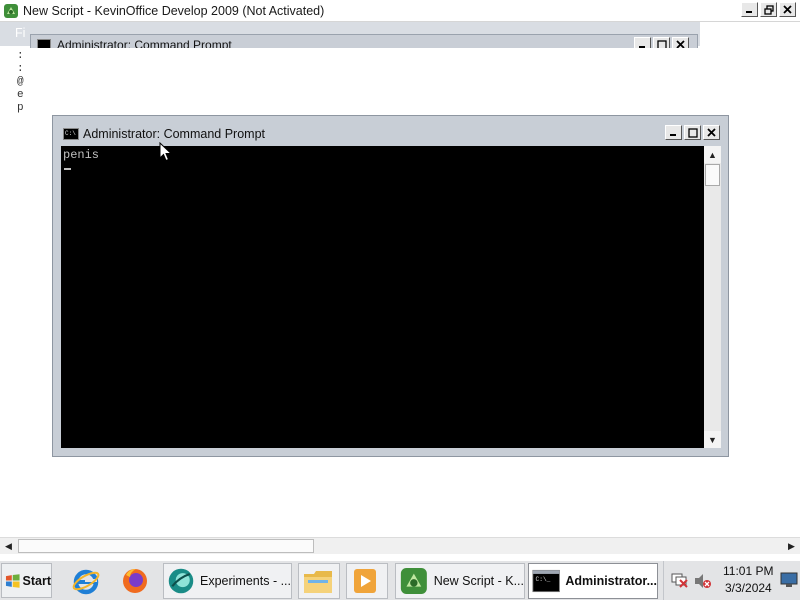 This screenshot has height=600, width=800. I want to click on clock-time: 11:01 PM, so click(748, 571).